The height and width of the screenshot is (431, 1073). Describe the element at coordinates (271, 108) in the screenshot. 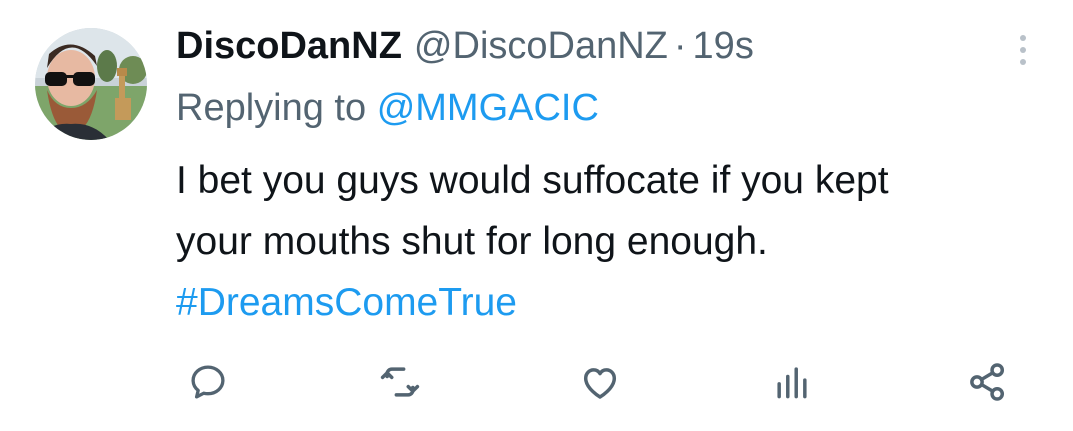

I see `replying-to-label: Replying to` at that location.